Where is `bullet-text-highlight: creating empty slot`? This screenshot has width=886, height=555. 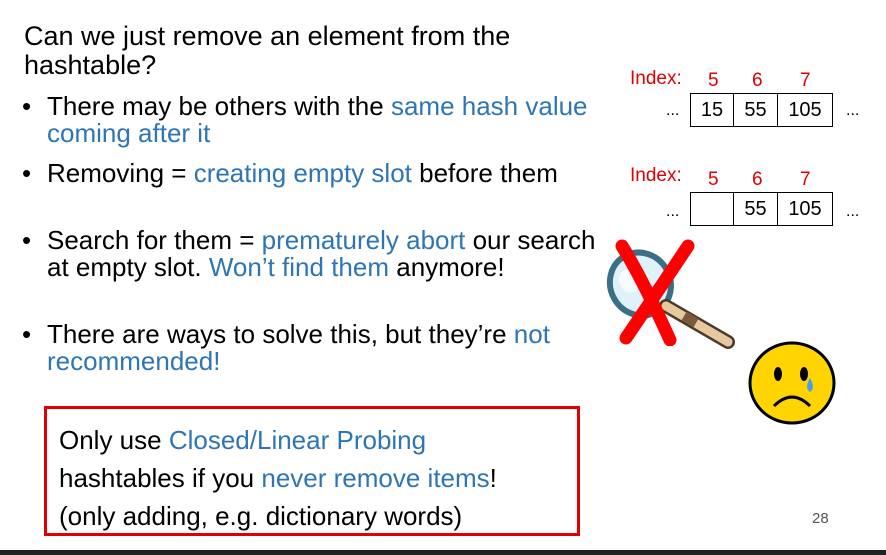
bullet-text-highlight: creating empty slot is located at coordinates (302, 173).